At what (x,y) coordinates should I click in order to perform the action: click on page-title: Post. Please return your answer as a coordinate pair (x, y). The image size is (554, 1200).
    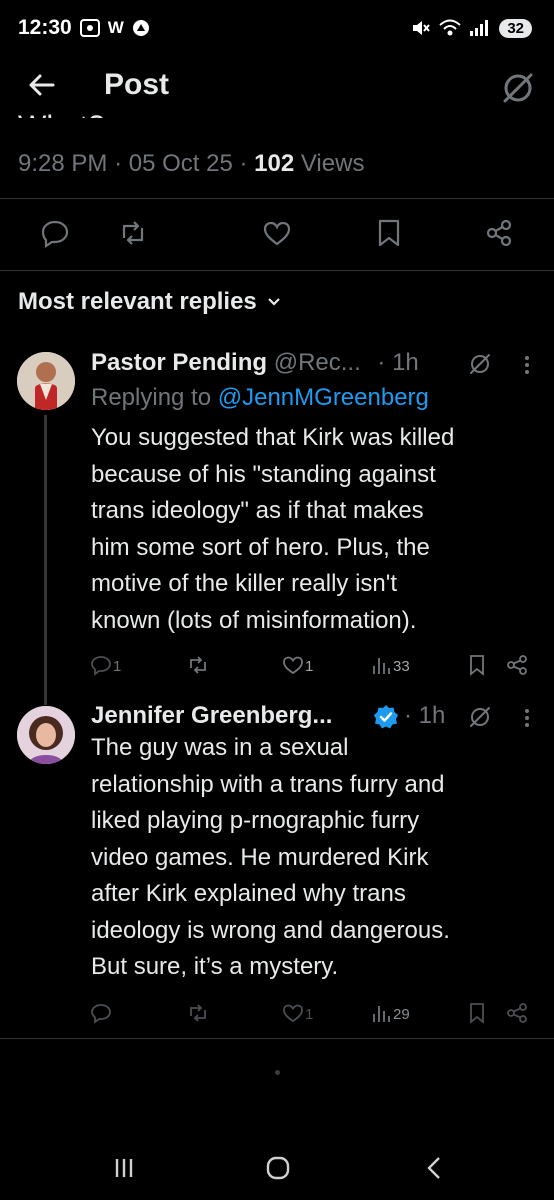
    Looking at the image, I should click on (137, 84).